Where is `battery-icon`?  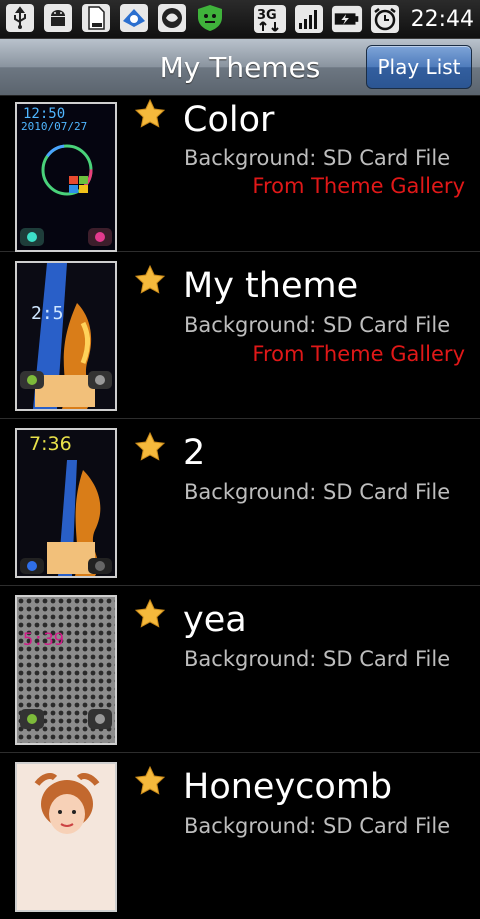
battery-icon is located at coordinates (347, 19).